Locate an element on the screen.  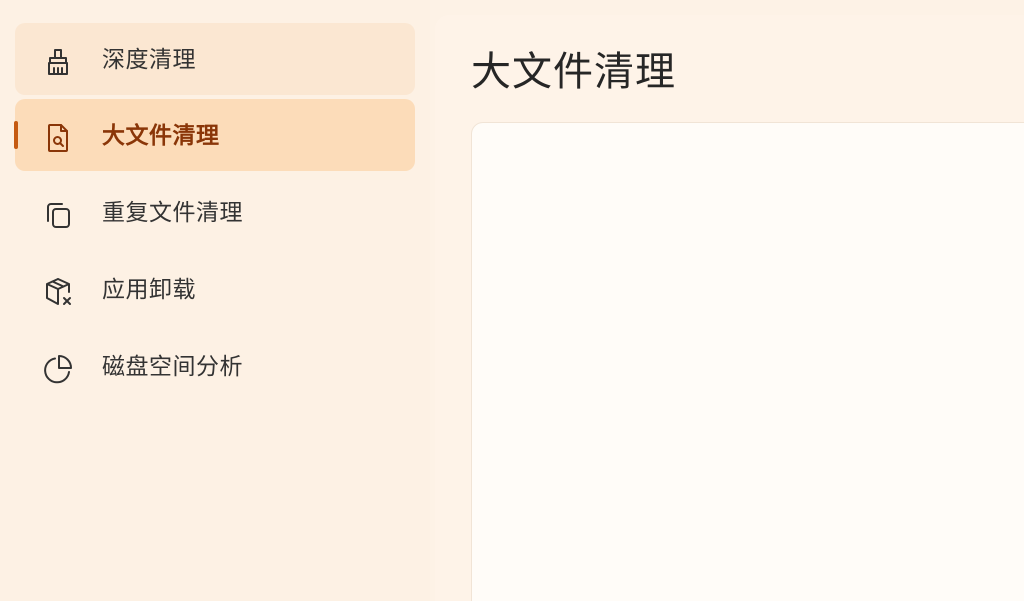
sidebar-item-app-uninstall: 应用卸载 is located at coordinates (215, 289).